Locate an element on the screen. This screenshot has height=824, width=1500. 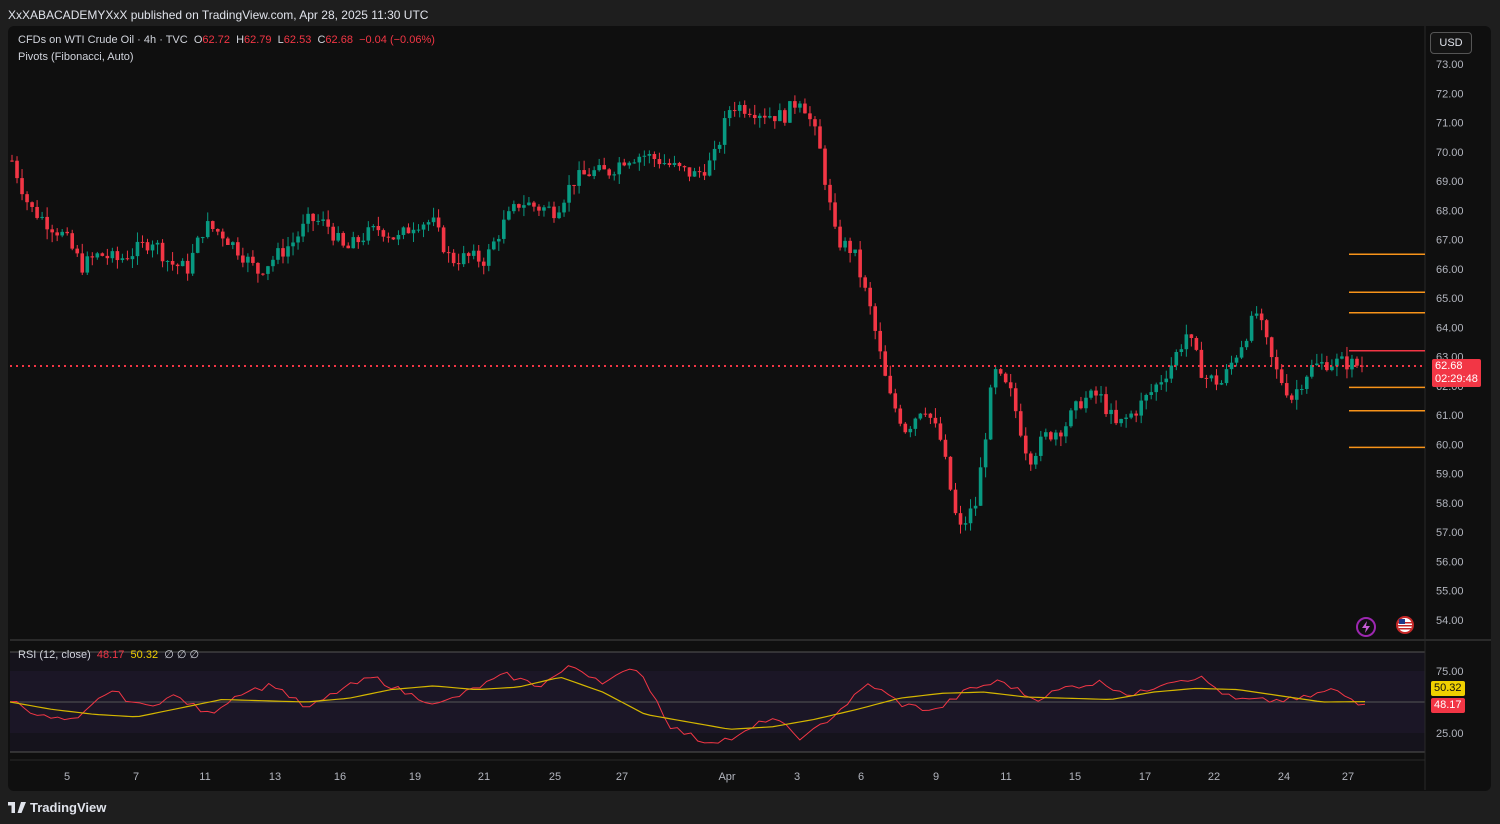
time-tick-label: 22 is located at coordinates (1214, 777).